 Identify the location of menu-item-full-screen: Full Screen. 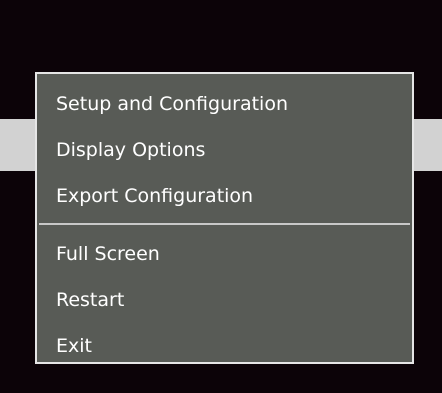
(224, 254).